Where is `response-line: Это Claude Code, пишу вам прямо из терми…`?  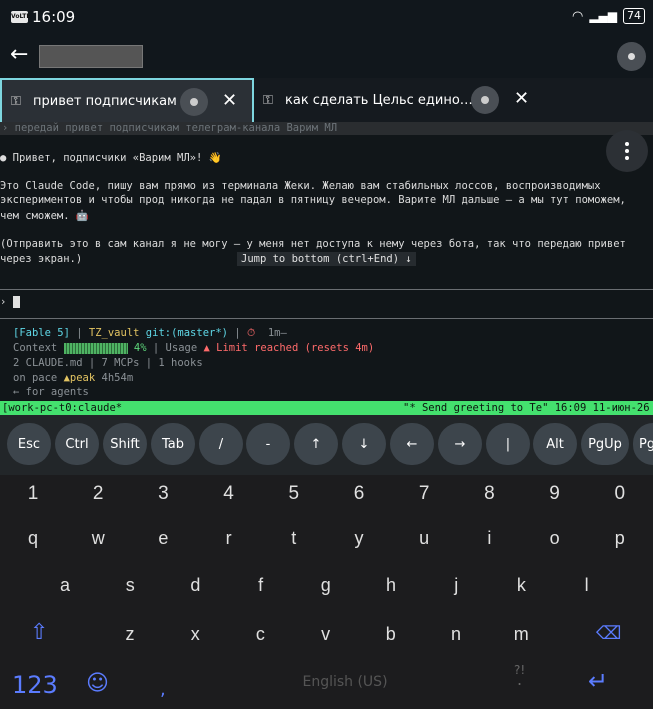 response-line: Это Claude Code, пишу вам прямо из терми… is located at coordinates (300, 186).